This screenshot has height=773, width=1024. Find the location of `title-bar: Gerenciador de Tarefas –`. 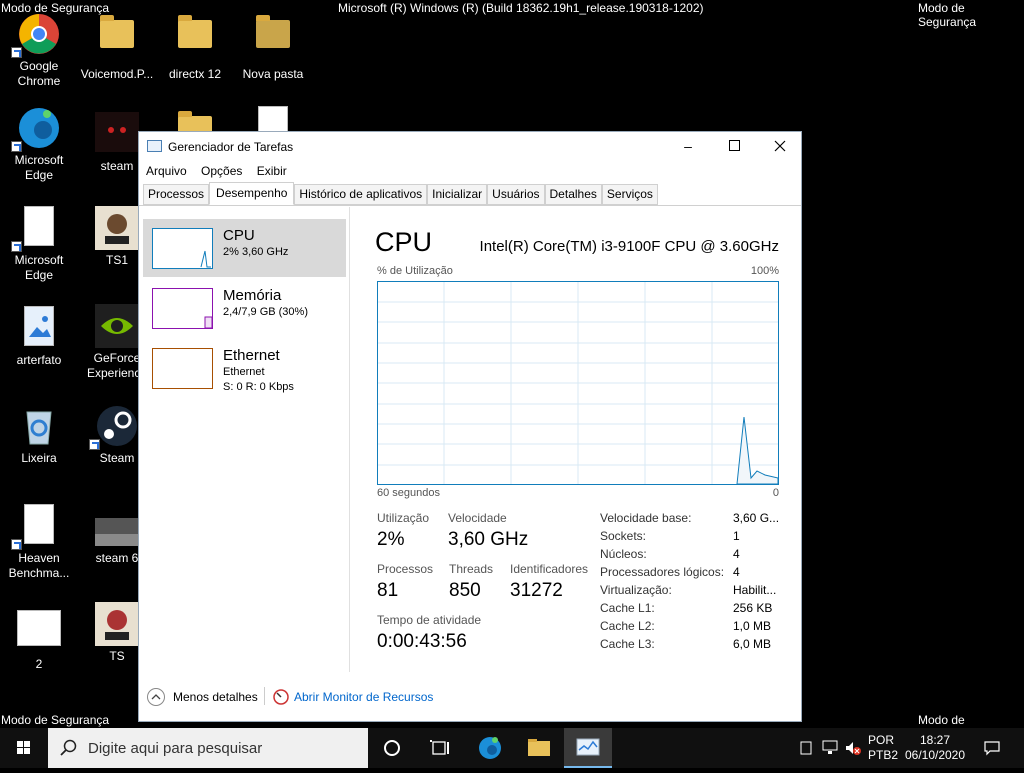

title-bar: Gerenciador de Tarefas – is located at coordinates (470, 146).